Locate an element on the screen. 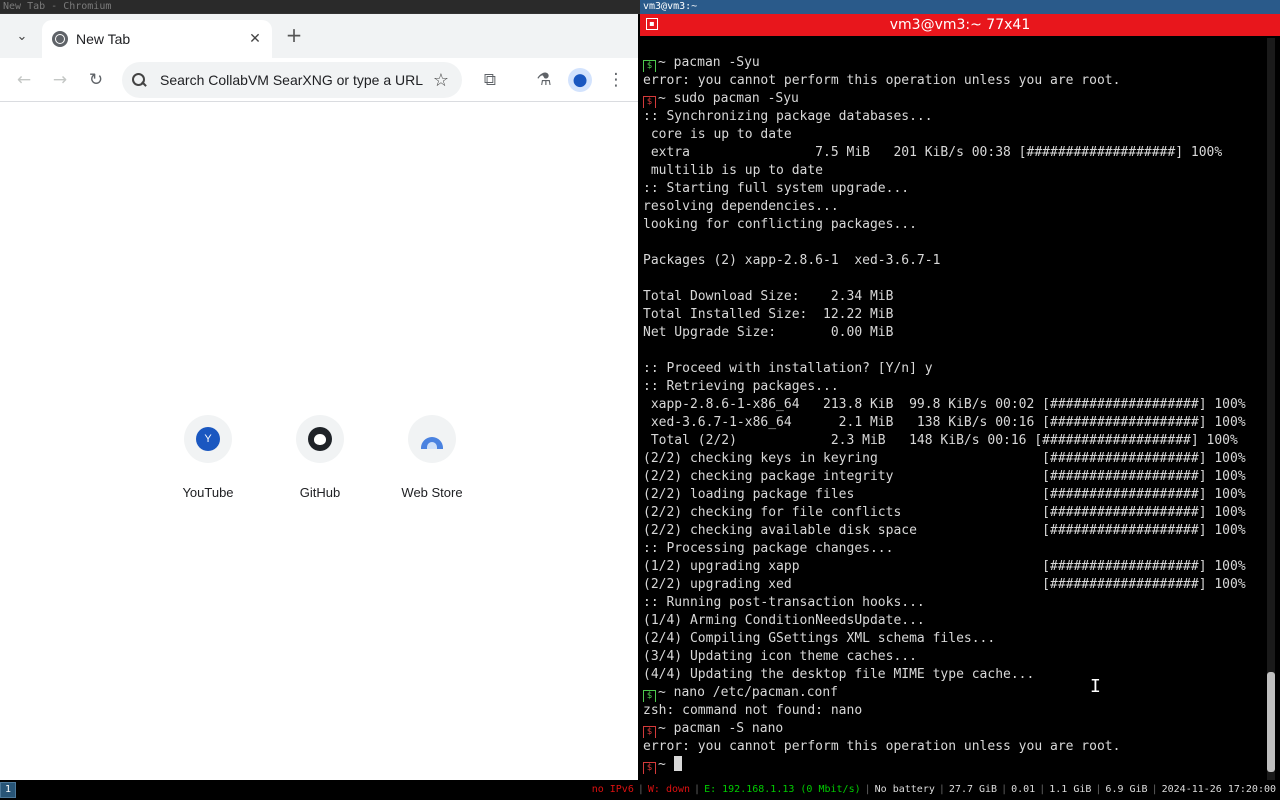 This screenshot has height=800, width=1280. status-block: 2024-11-26 17:20:00 is located at coordinates (1218, 789).